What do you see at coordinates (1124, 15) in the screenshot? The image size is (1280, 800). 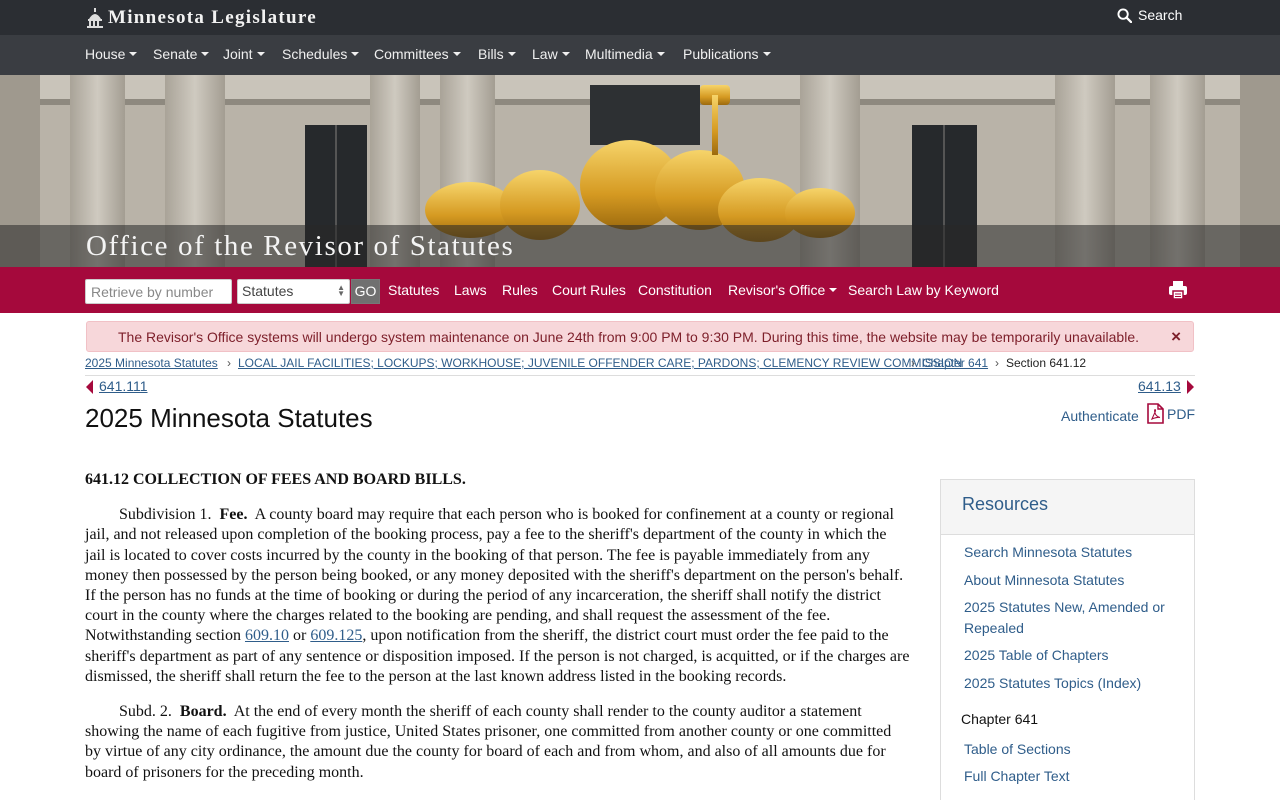 I see `search-icon` at bounding box center [1124, 15].